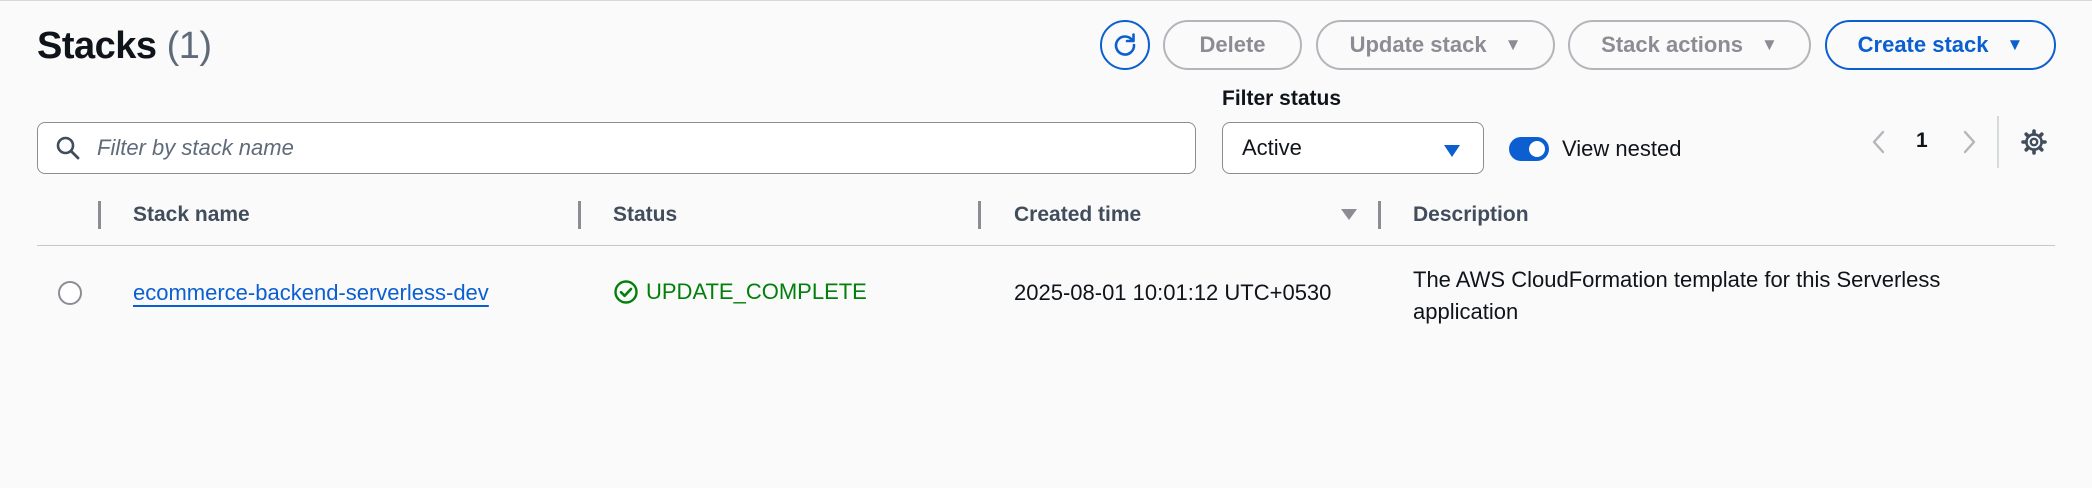  I want to click on stack-actions-button: Stack actions ▼, so click(1689, 45).